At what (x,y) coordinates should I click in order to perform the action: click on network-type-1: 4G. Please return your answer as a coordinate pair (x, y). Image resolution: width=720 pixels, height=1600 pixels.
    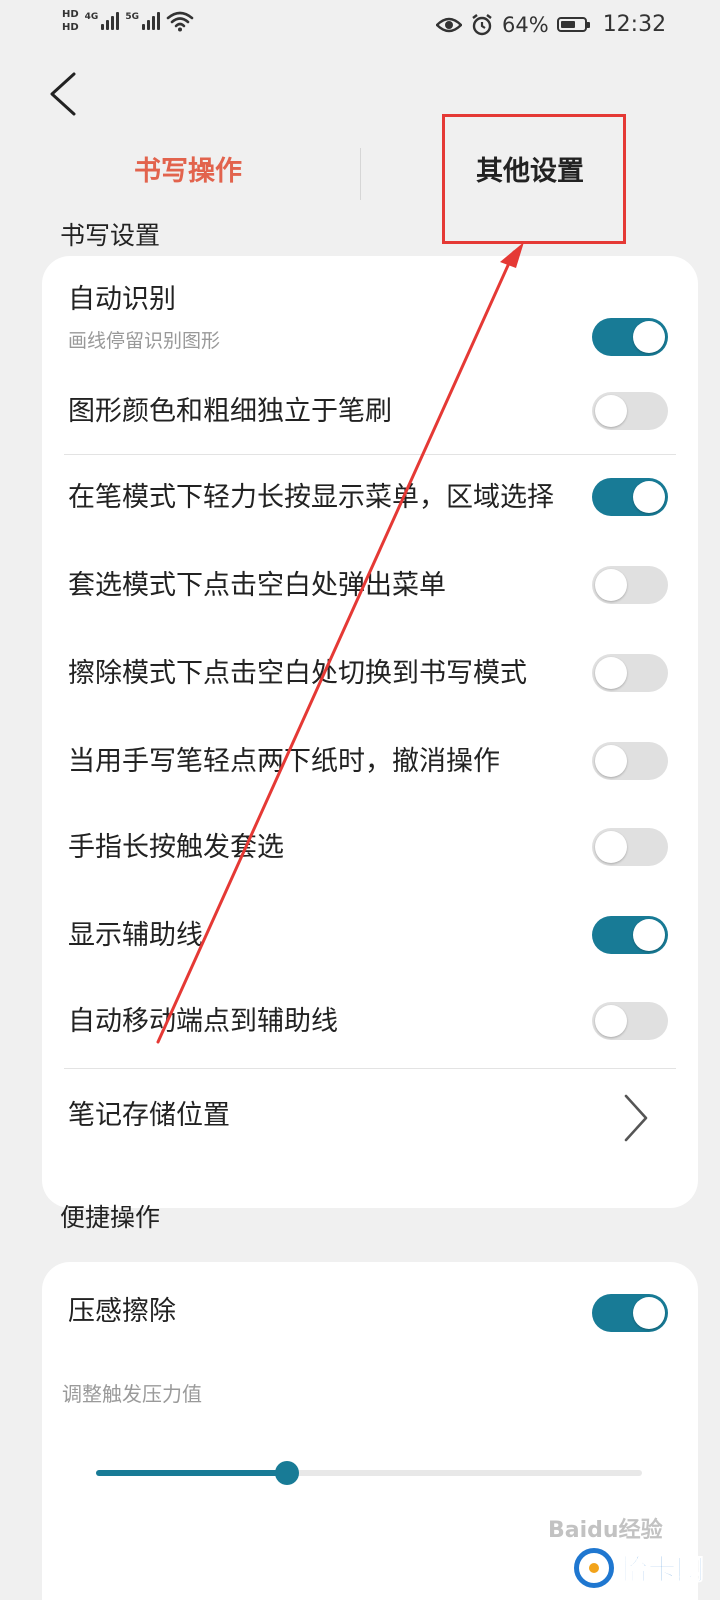
    Looking at the image, I should click on (91, 17).